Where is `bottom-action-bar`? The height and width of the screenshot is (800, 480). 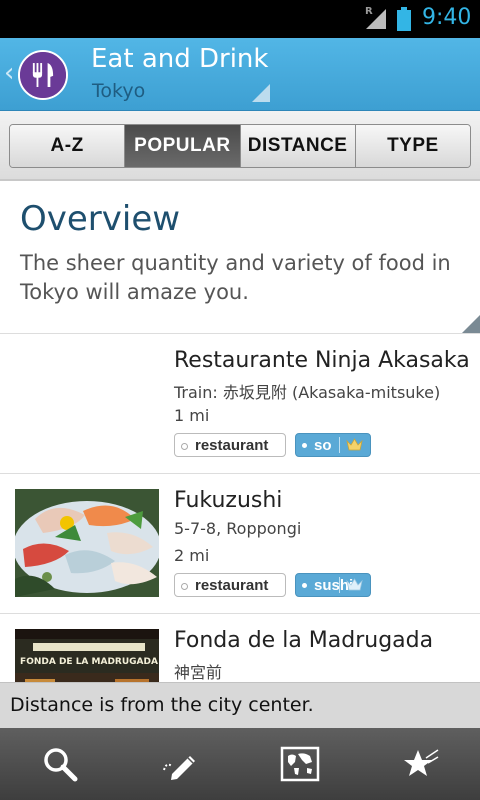
bottom-action-bar is located at coordinates (240, 764).